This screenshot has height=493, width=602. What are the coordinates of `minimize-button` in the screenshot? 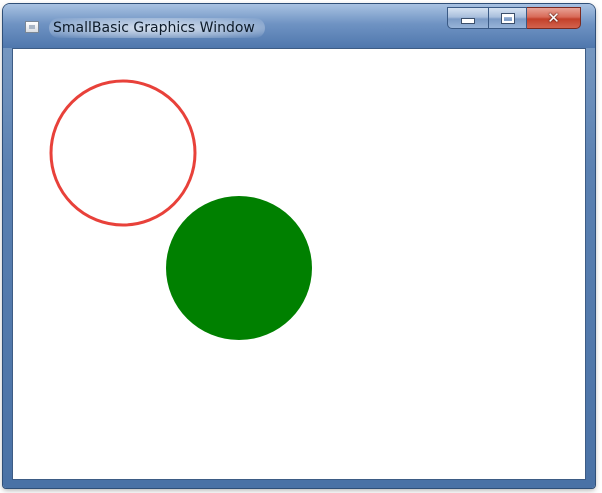 It's located at (468, 18).